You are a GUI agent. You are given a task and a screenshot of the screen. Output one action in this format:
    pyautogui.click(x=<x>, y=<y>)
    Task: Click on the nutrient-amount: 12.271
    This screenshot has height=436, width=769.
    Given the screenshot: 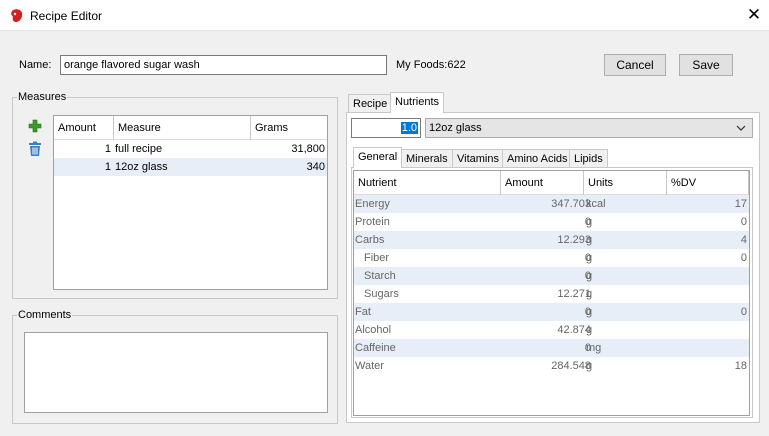 What is the action you would take?
    pyautogui.click(x=574, y=294)
    